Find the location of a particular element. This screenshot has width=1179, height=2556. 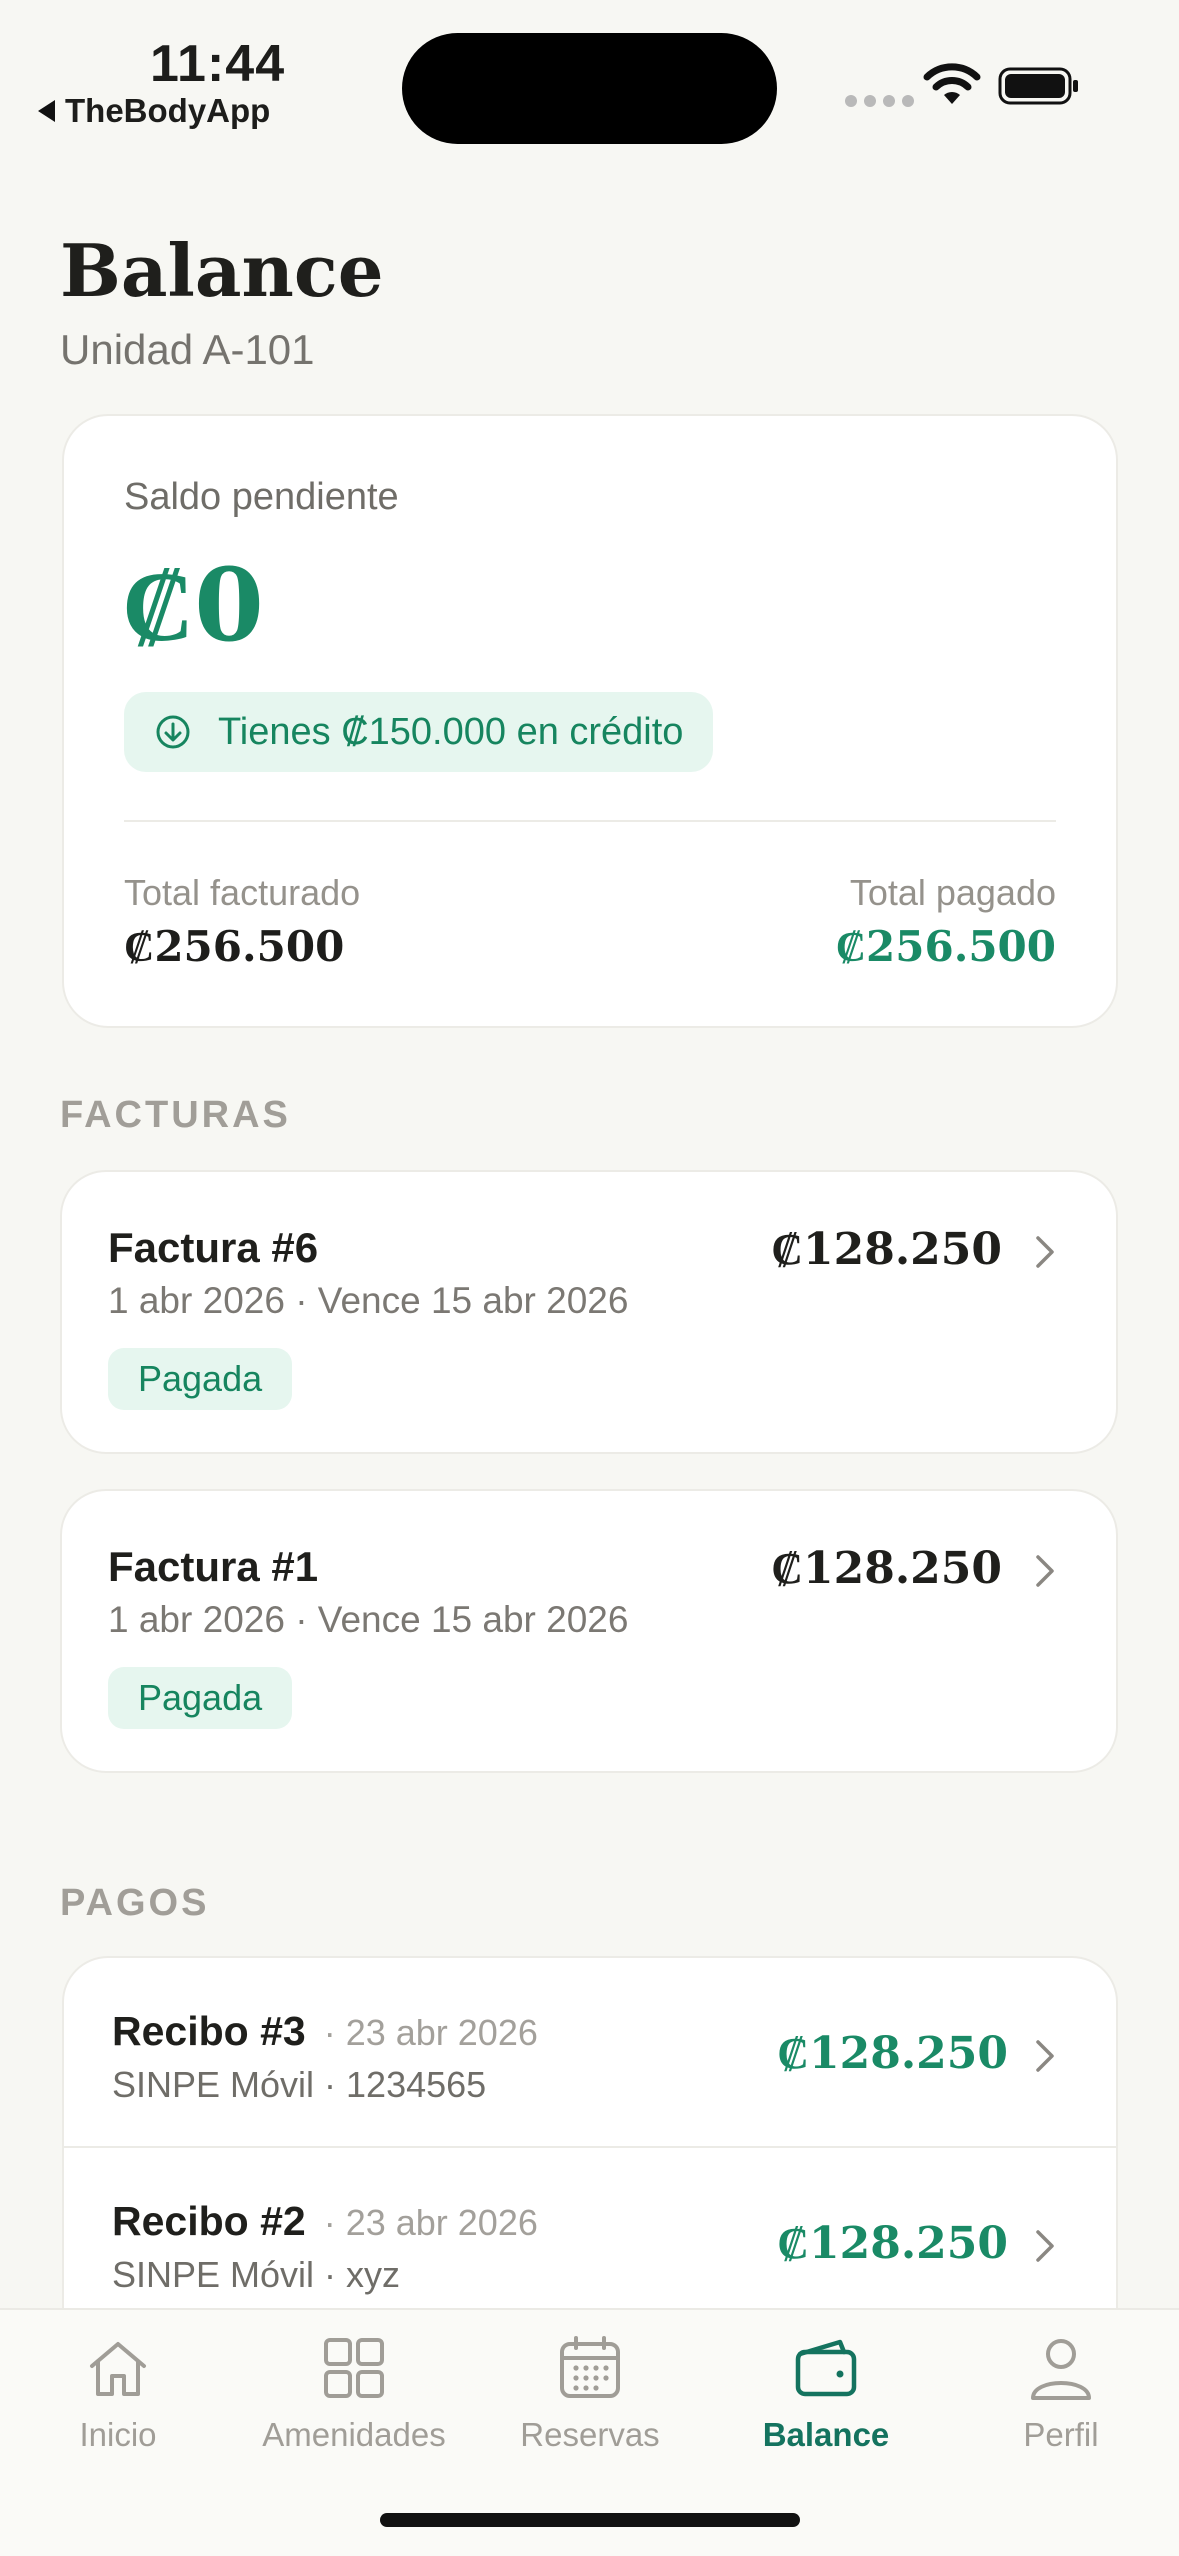

tab-label: Reservas is located at coordinates (590, 2434).